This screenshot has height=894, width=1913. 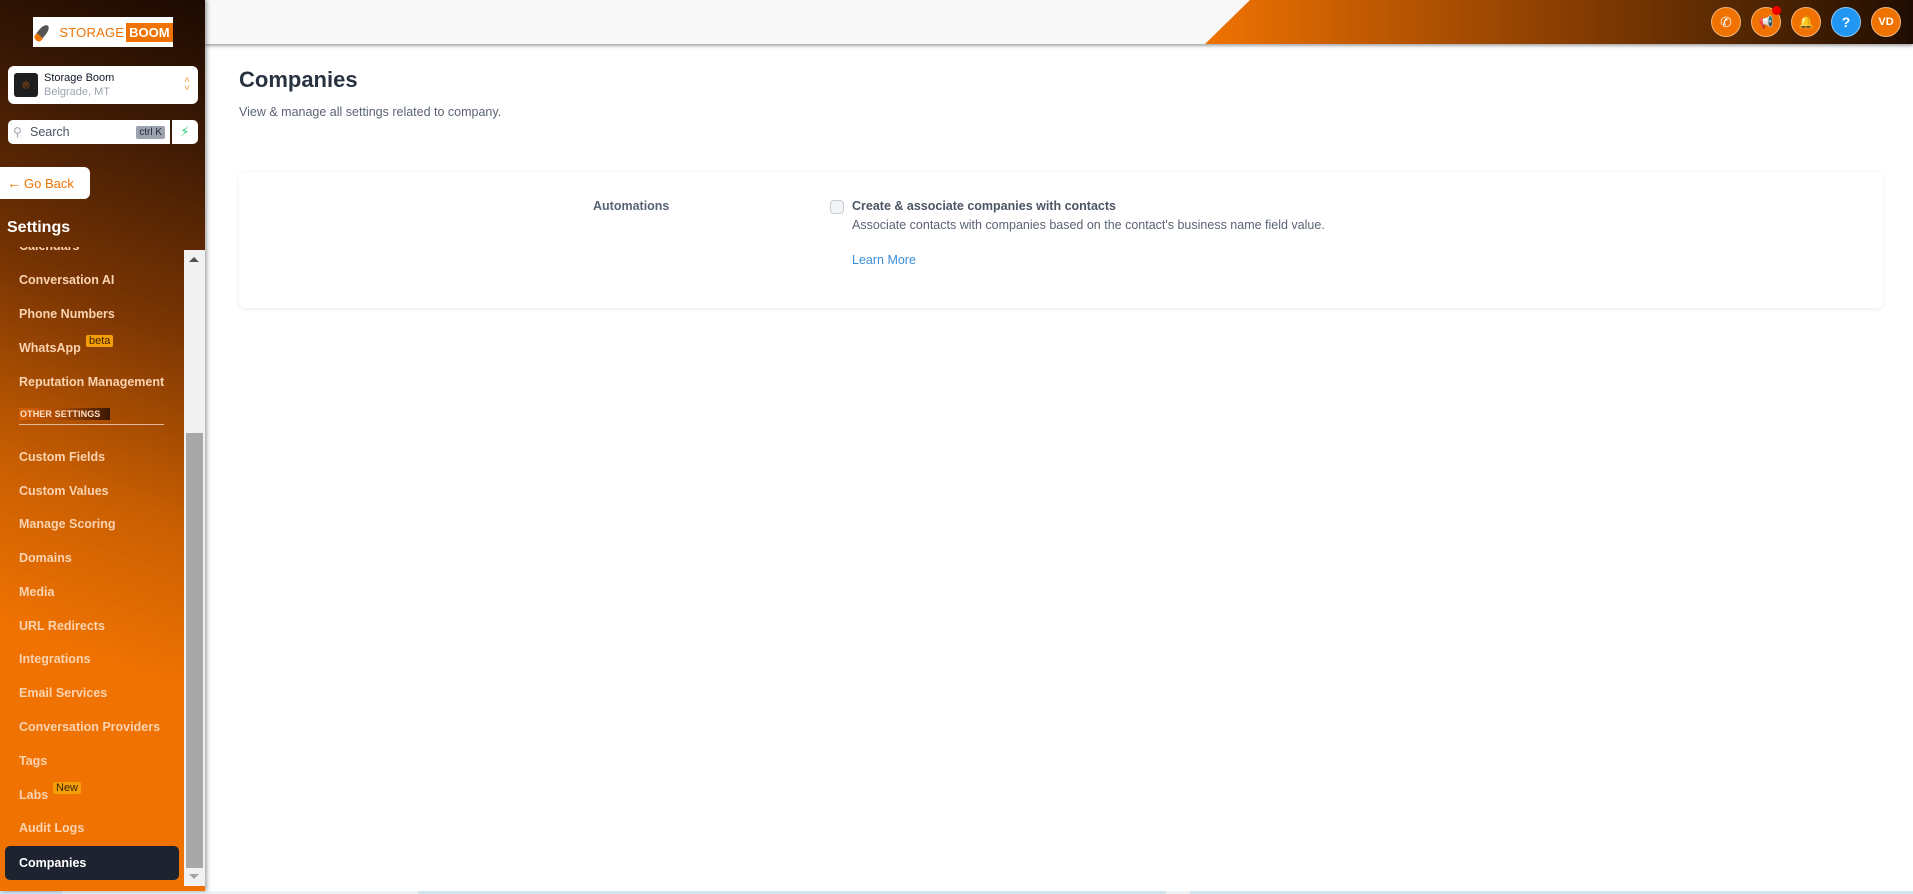 I want to click on location-pin-icon: ⌾, so click(x=26, y=85).